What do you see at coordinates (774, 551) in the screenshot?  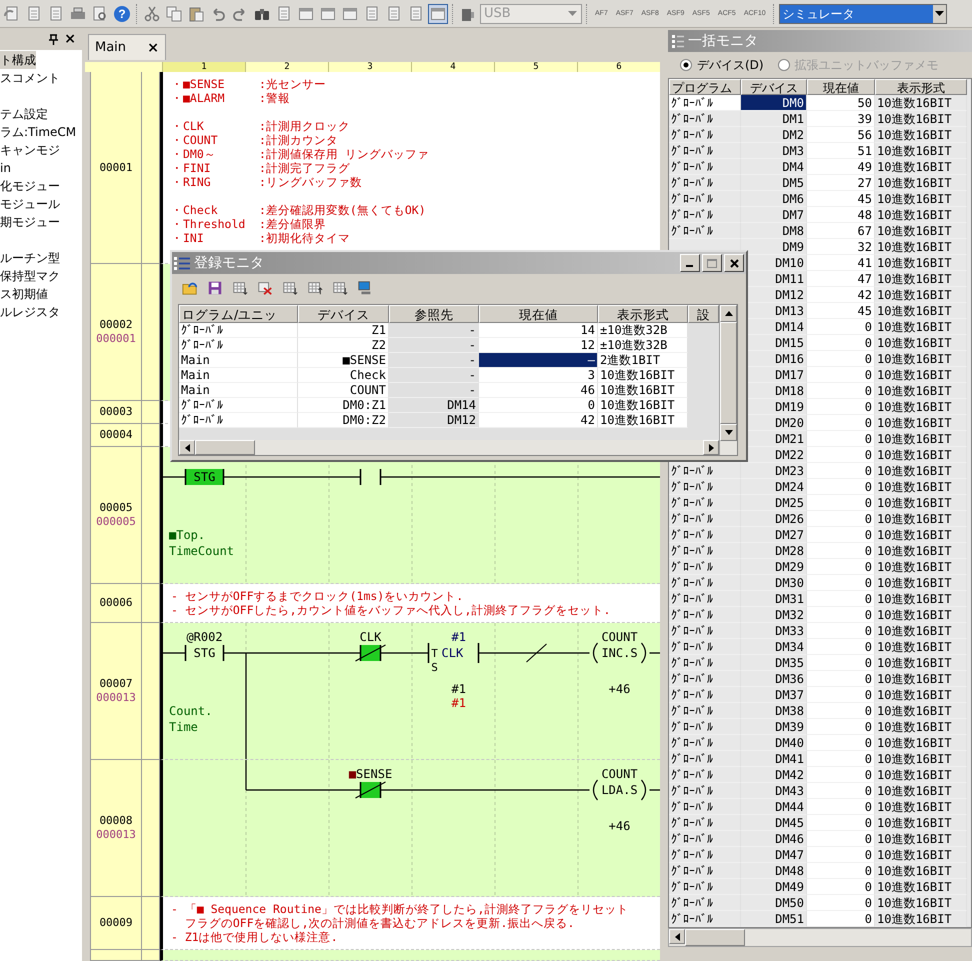 I see `table-cell: DM28` at bounding box center [774, 551].